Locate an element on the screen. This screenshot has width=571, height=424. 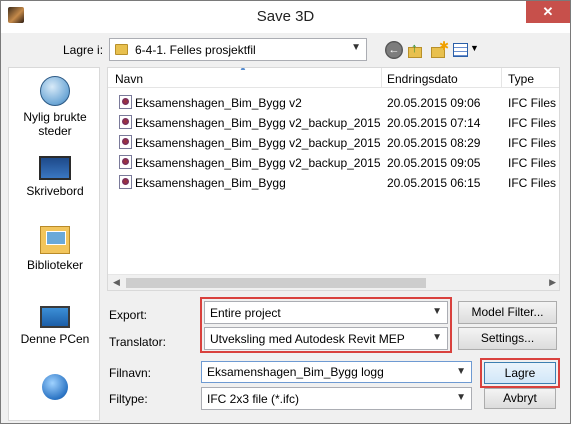
save-in-dropdown: 6-4-1. Felles prosjektfil ▼ is located at coordinates (238, 49).